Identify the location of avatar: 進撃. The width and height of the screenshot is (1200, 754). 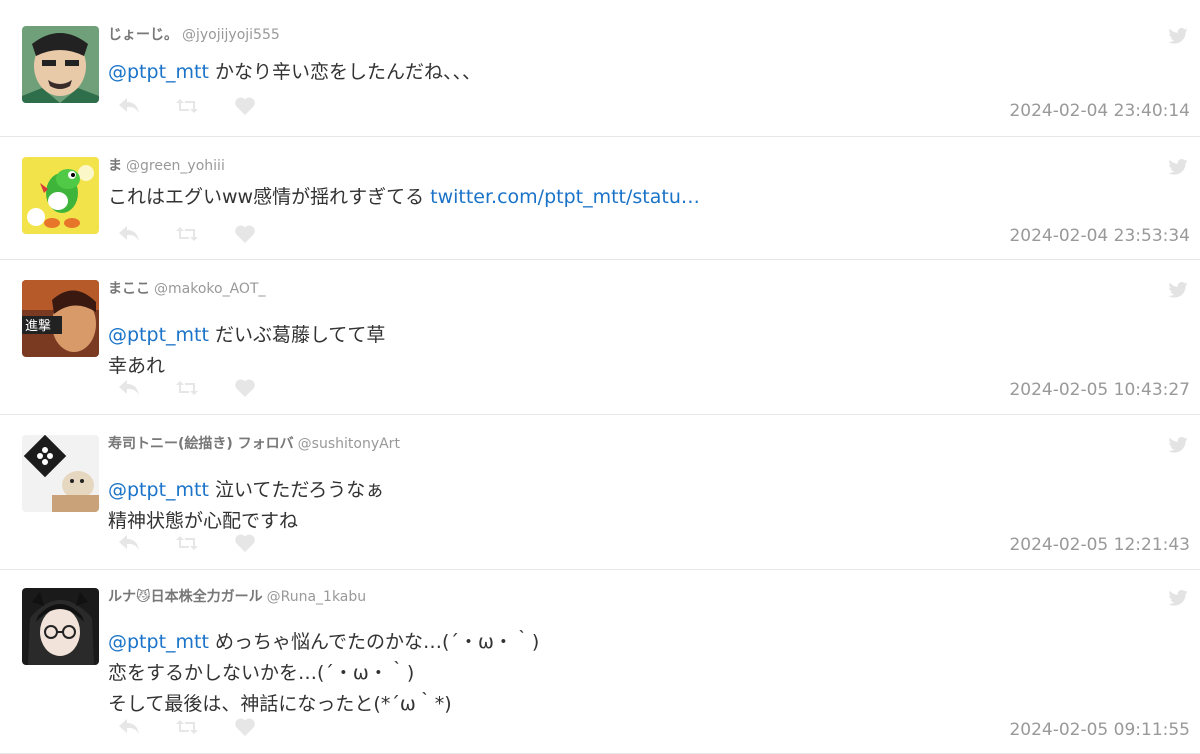
(60, 318).